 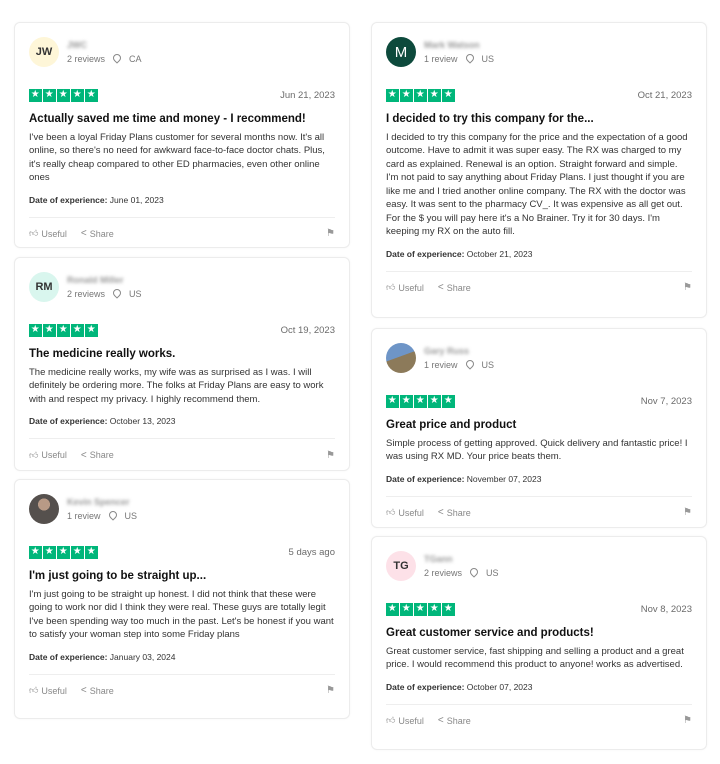 I want to click on avatar: JW, so click(x=44, y=52).